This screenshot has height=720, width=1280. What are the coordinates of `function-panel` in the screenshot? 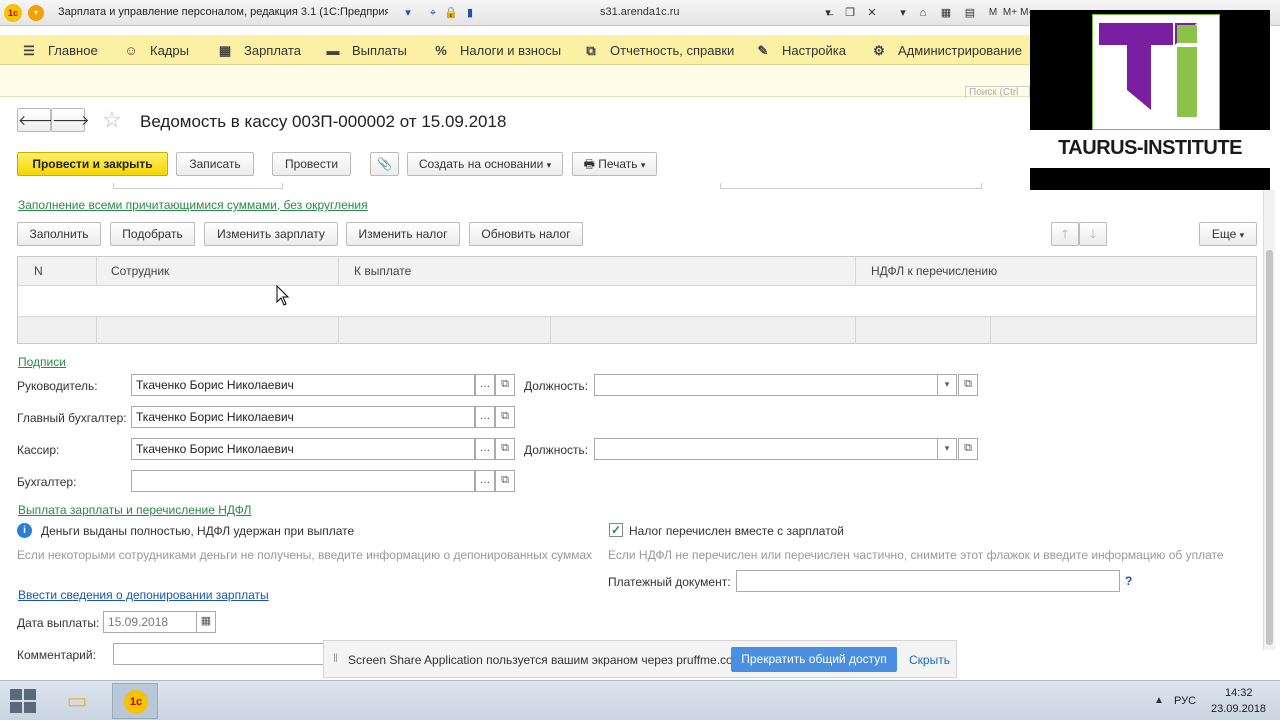 It's located at (515, 81).